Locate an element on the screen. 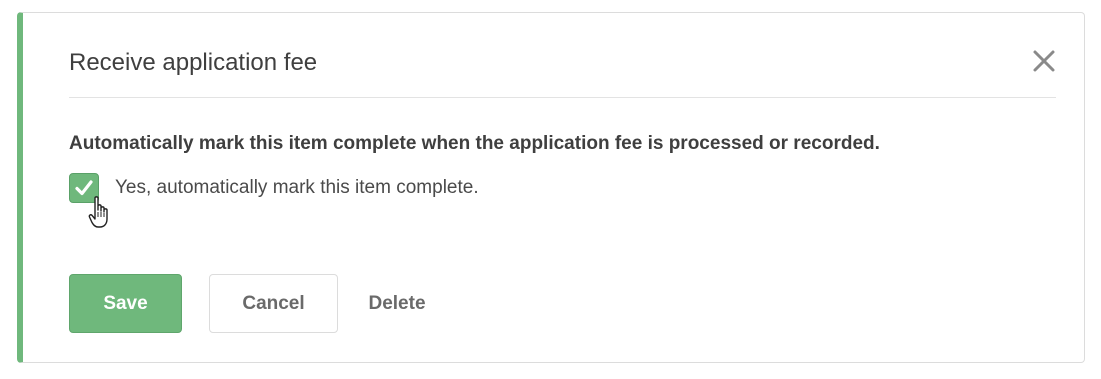 Image resolution: width=1101 pixels, height=379 pixels. save-button: Save is located at coordinates (125, 303).